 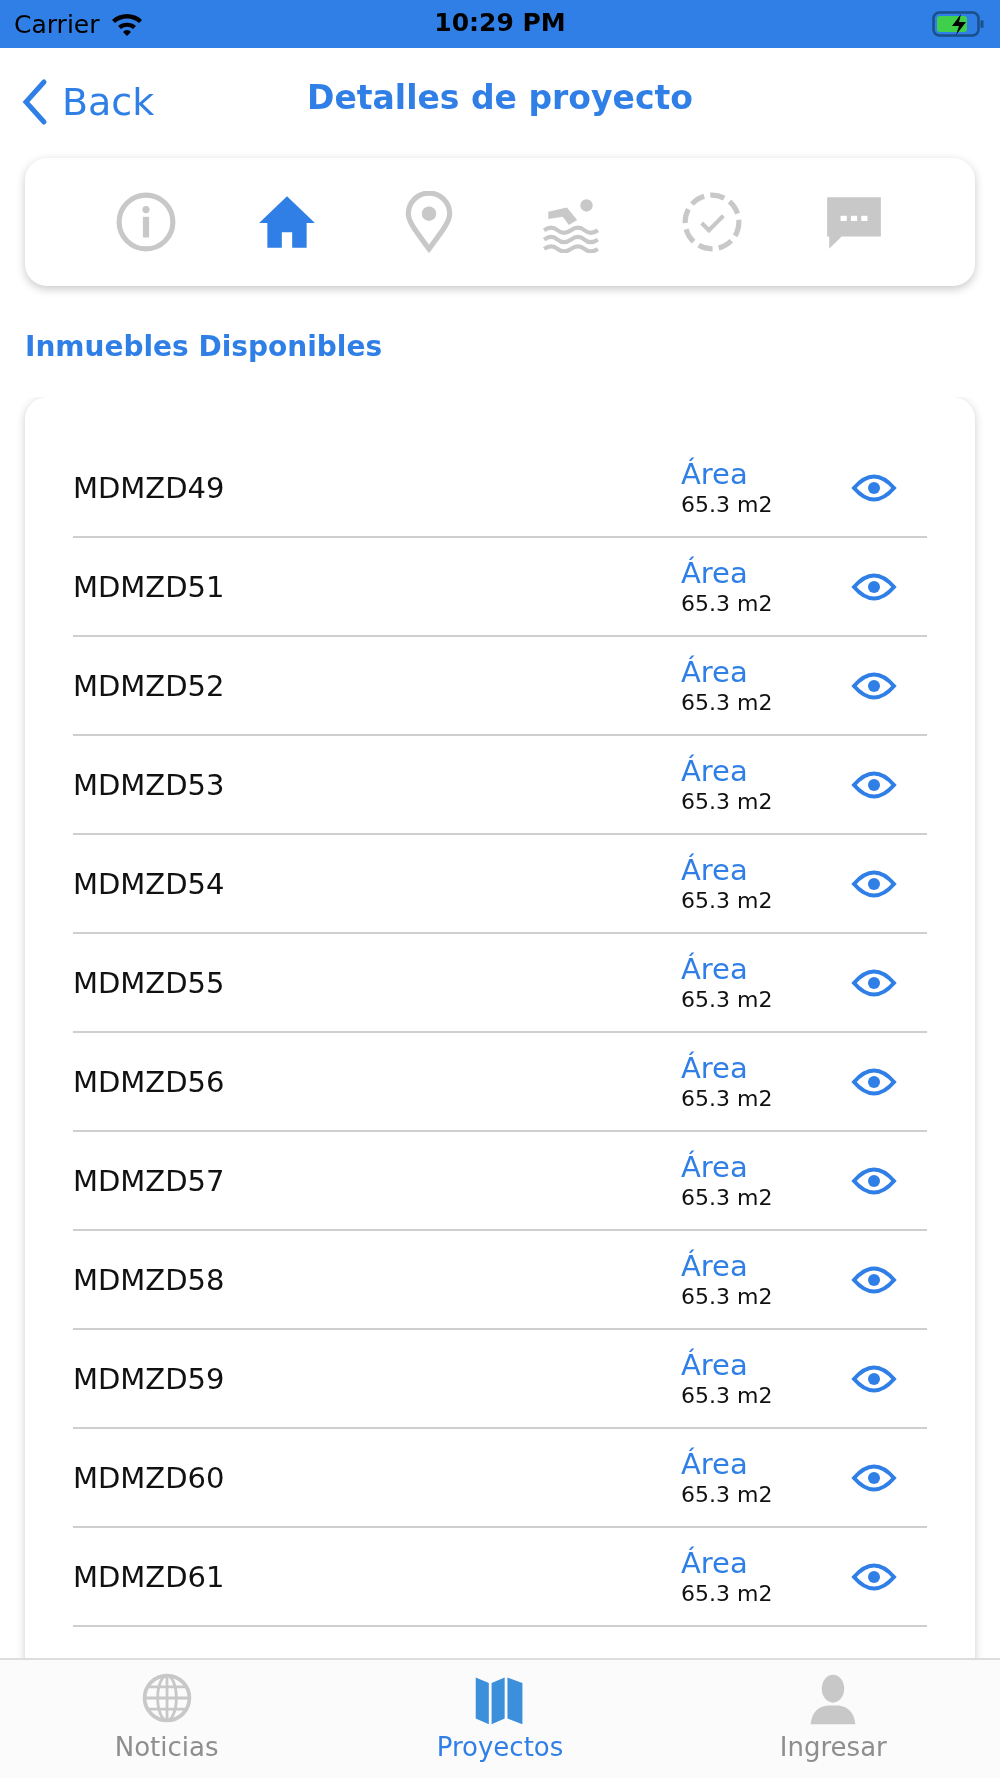 I want to click on unit-code: MDMZD53, so click(x=149, y=784).